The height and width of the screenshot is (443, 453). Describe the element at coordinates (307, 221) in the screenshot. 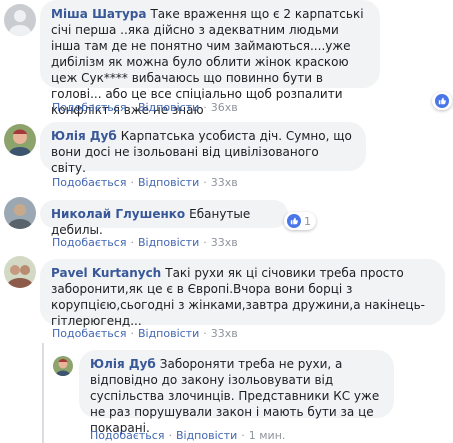

I see `reaction-count: 1` at that location.